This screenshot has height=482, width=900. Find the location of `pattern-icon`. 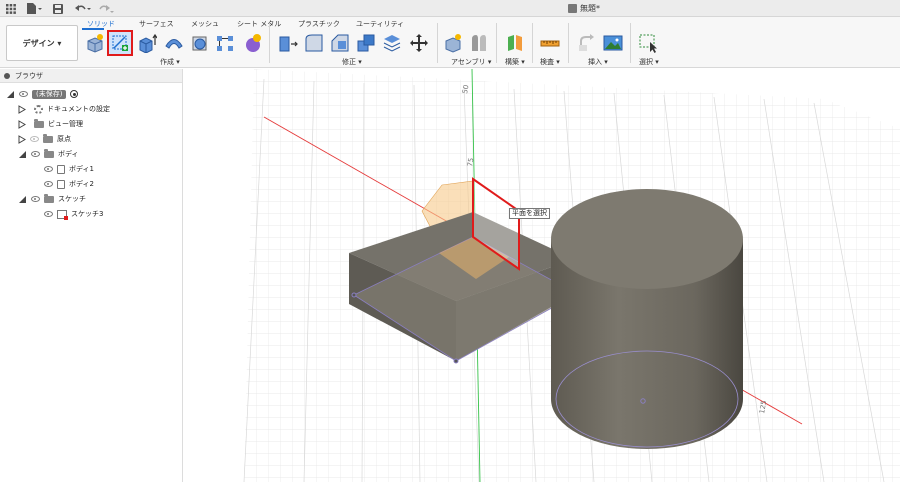

pattern-icon is located at coordinates (225, 43).